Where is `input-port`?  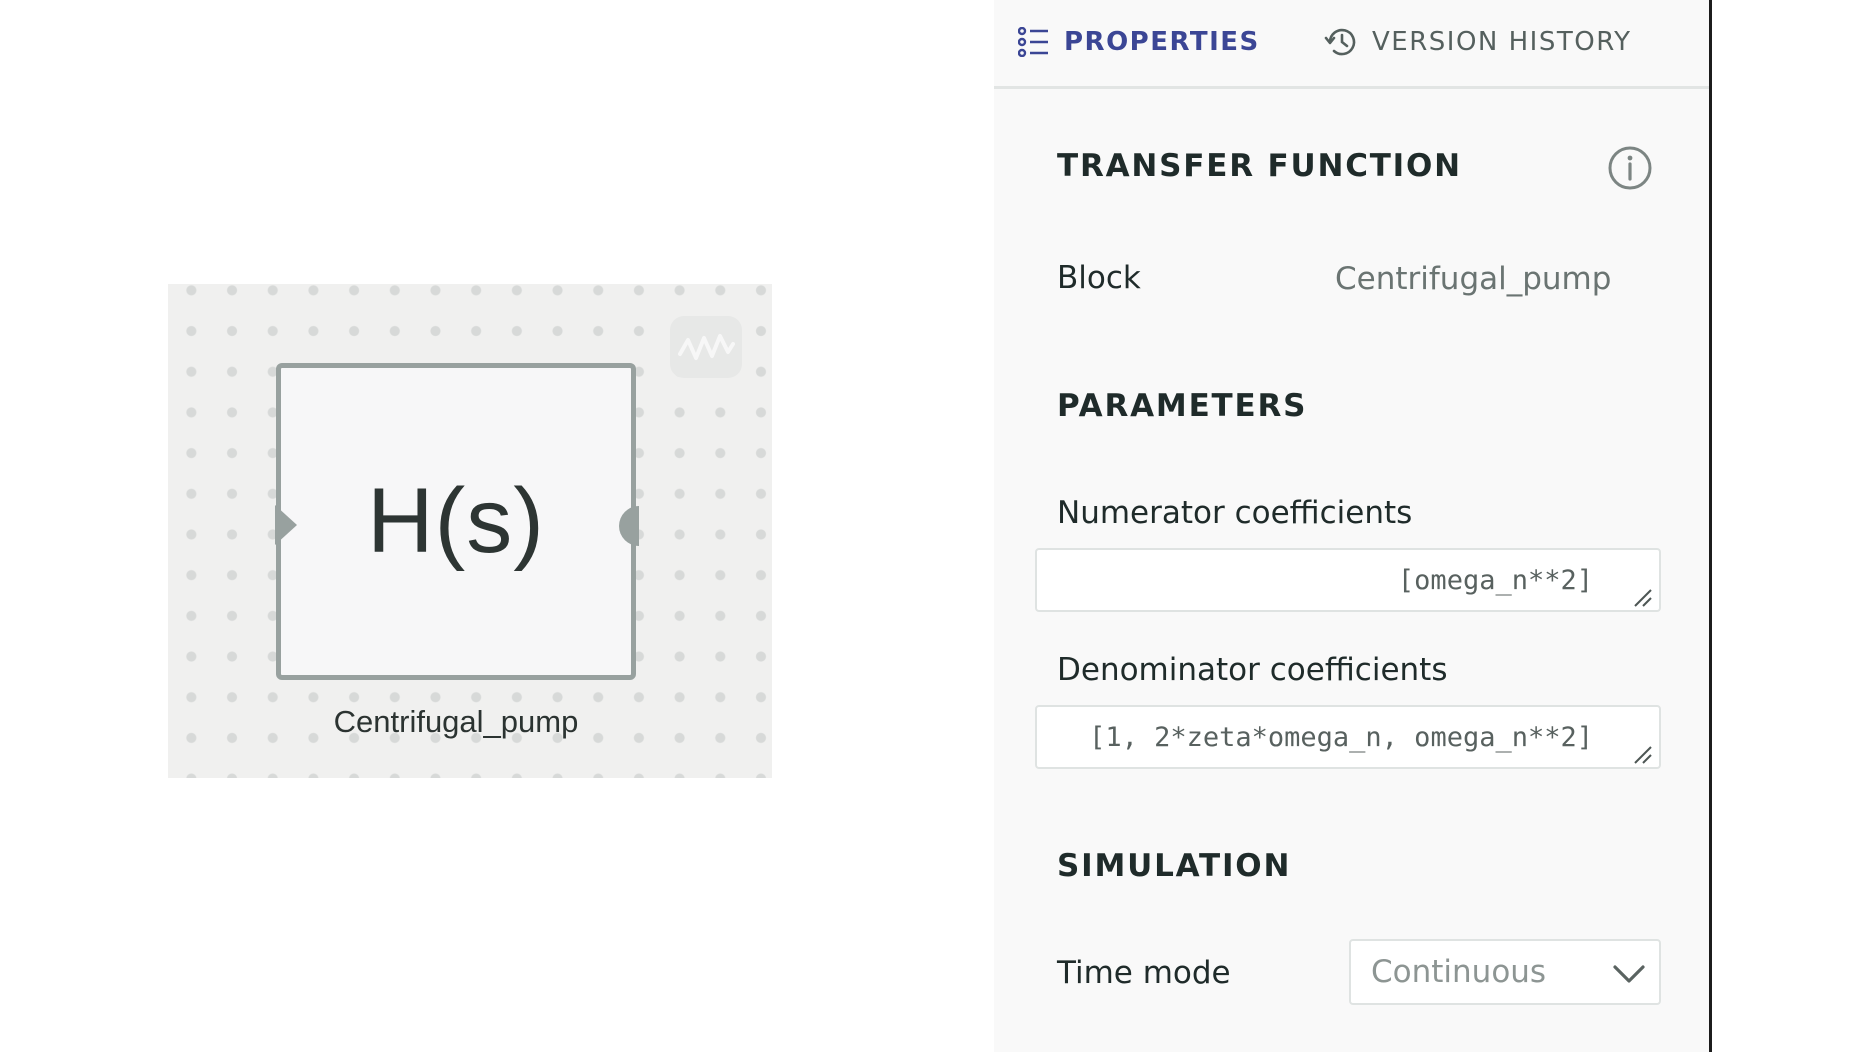 input-port is located at coordinates (286, 525).